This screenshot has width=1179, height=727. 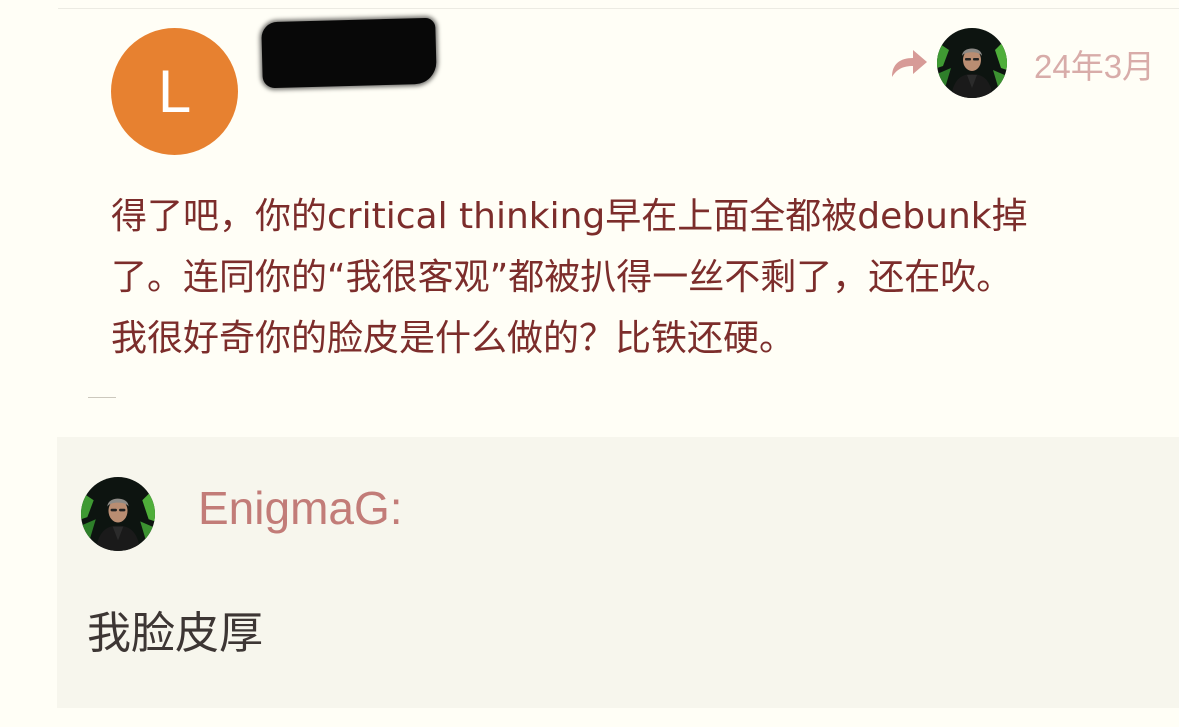 I want to click on reply-arrow-icon, so click(x=909, y=63).